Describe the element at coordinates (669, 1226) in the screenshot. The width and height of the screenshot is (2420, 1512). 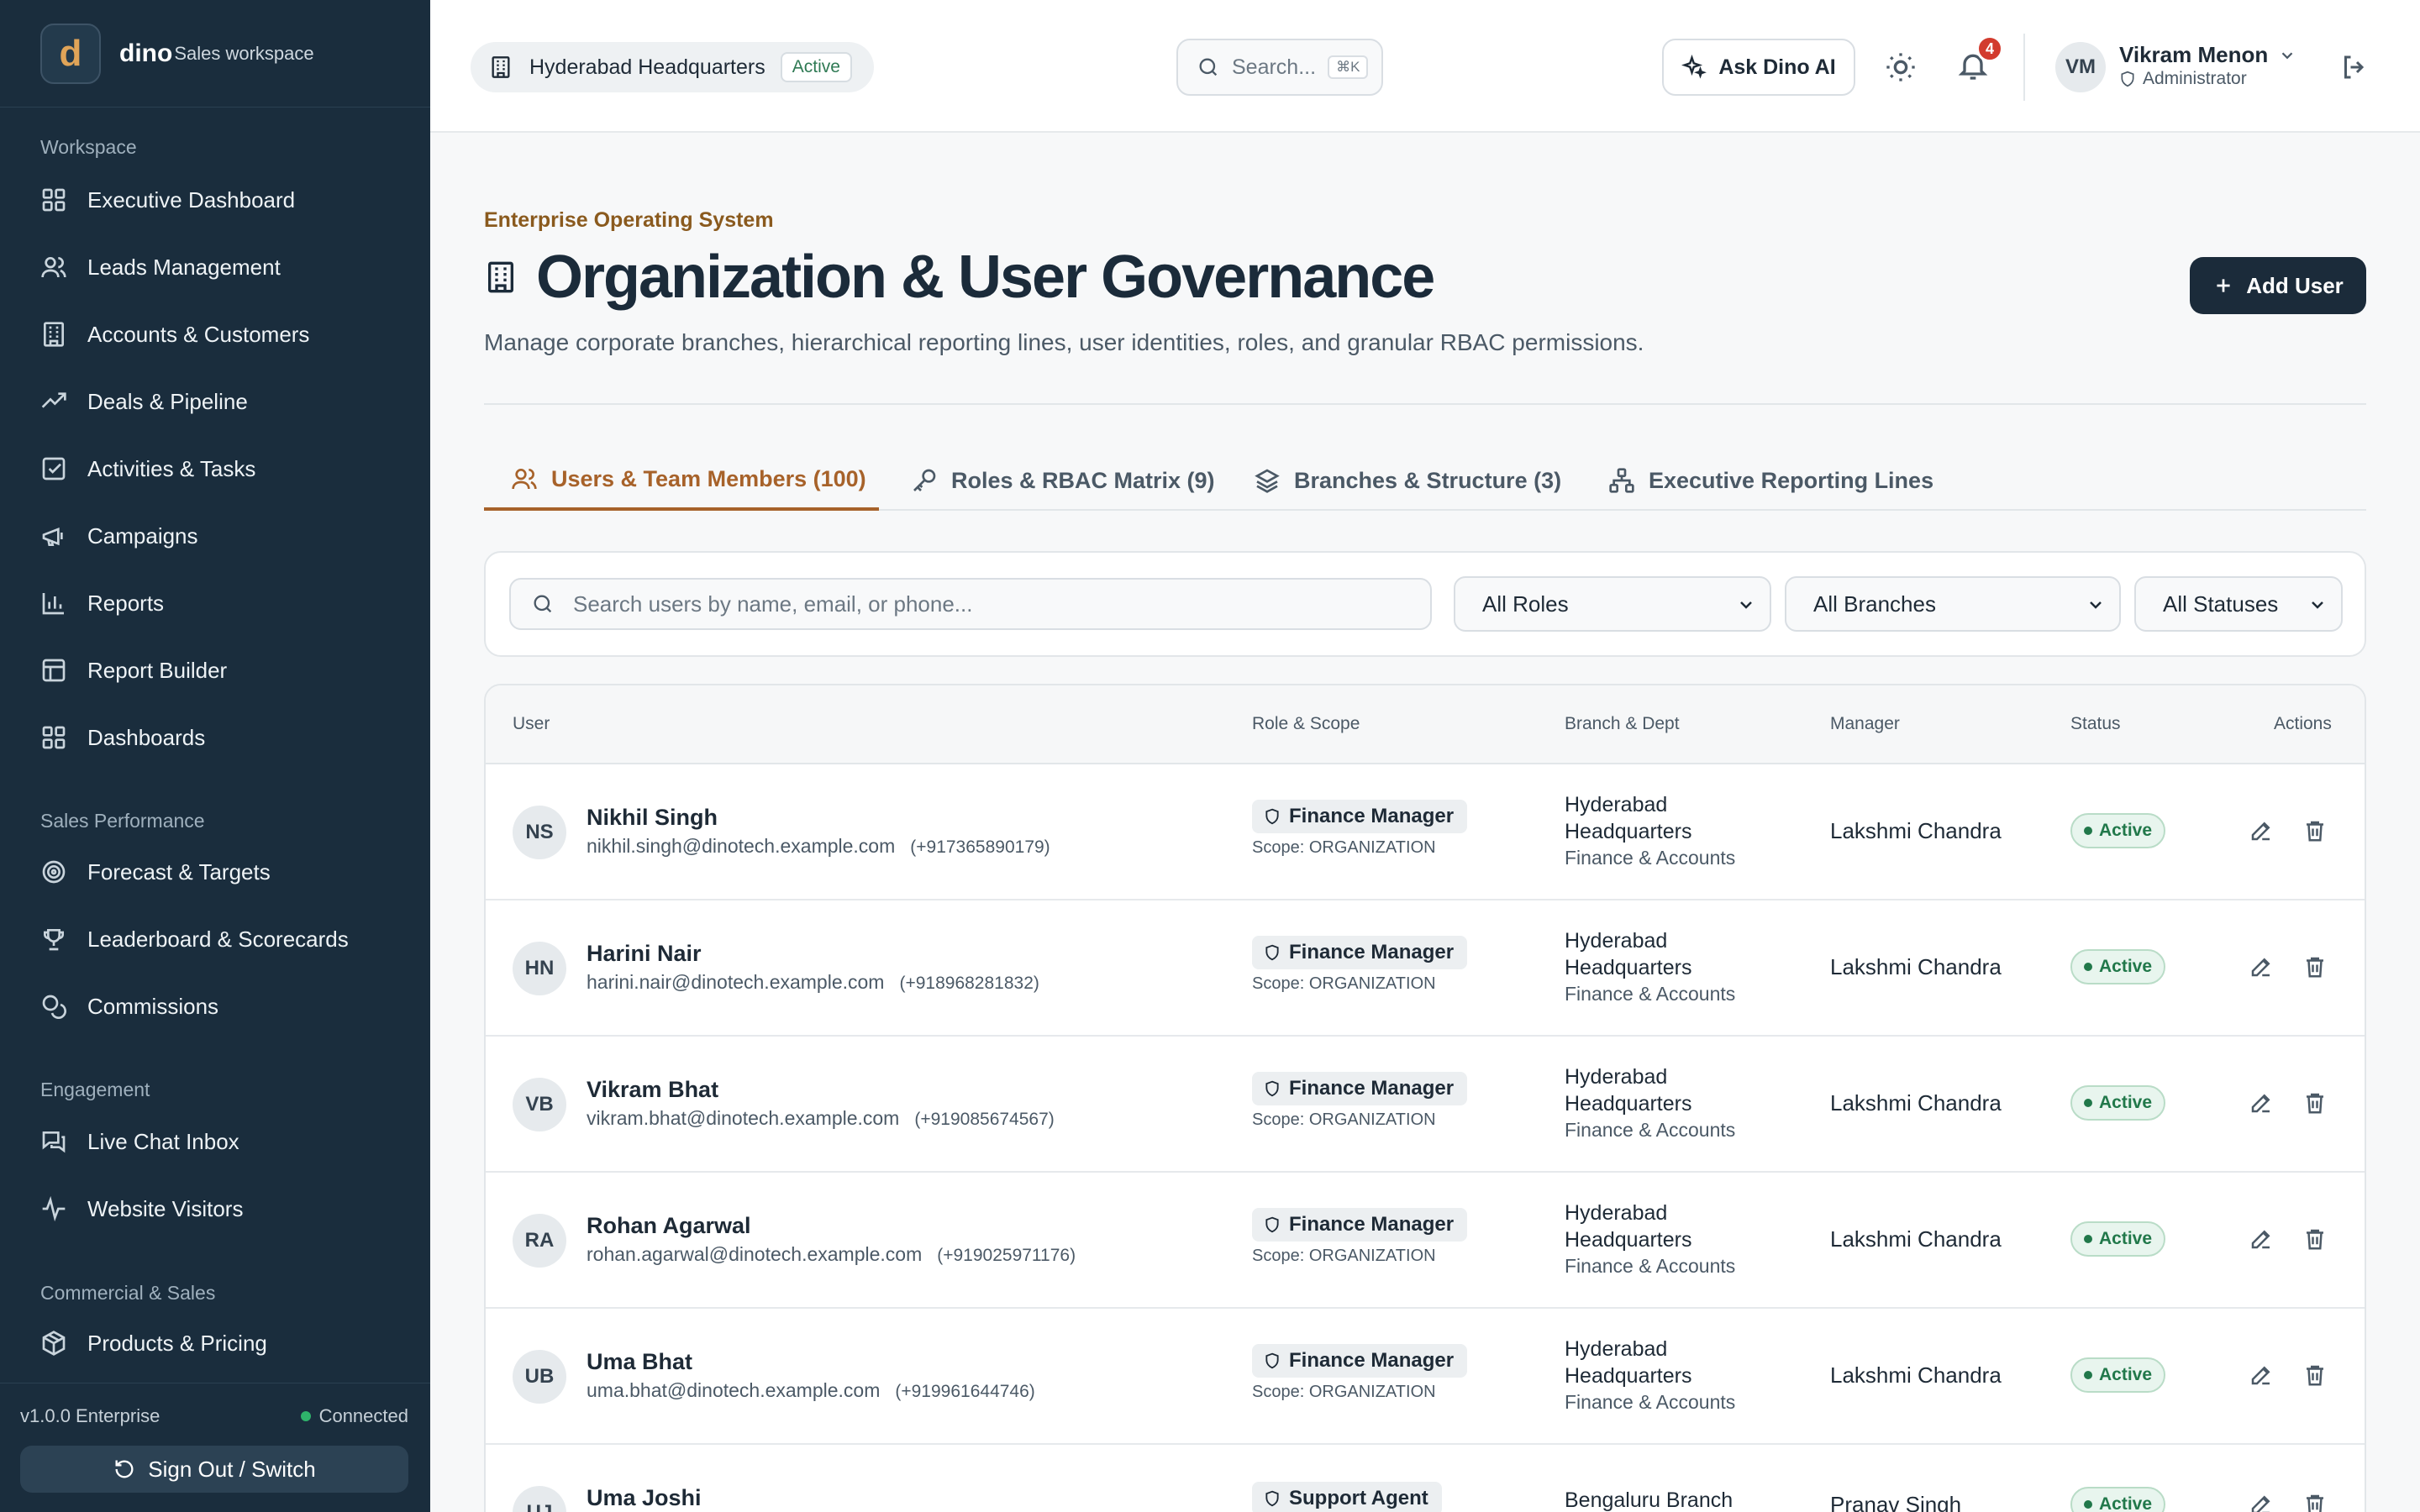
I see `user-name: Rohan Agarwal` at that location.